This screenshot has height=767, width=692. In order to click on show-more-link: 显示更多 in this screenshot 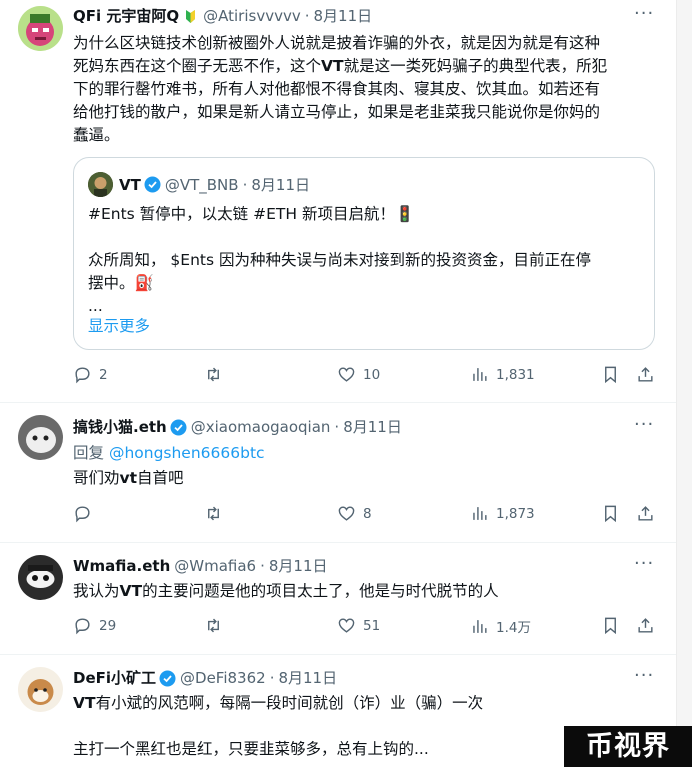, I will do `click(119, 325)`.